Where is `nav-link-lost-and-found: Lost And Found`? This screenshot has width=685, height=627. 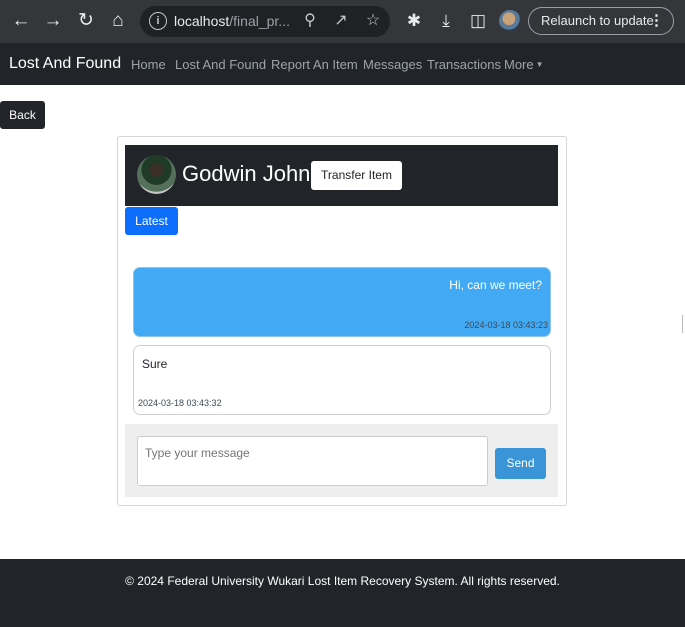
nav-link-lost-and-found: Lost And Found is located at coordinates (220, 64).